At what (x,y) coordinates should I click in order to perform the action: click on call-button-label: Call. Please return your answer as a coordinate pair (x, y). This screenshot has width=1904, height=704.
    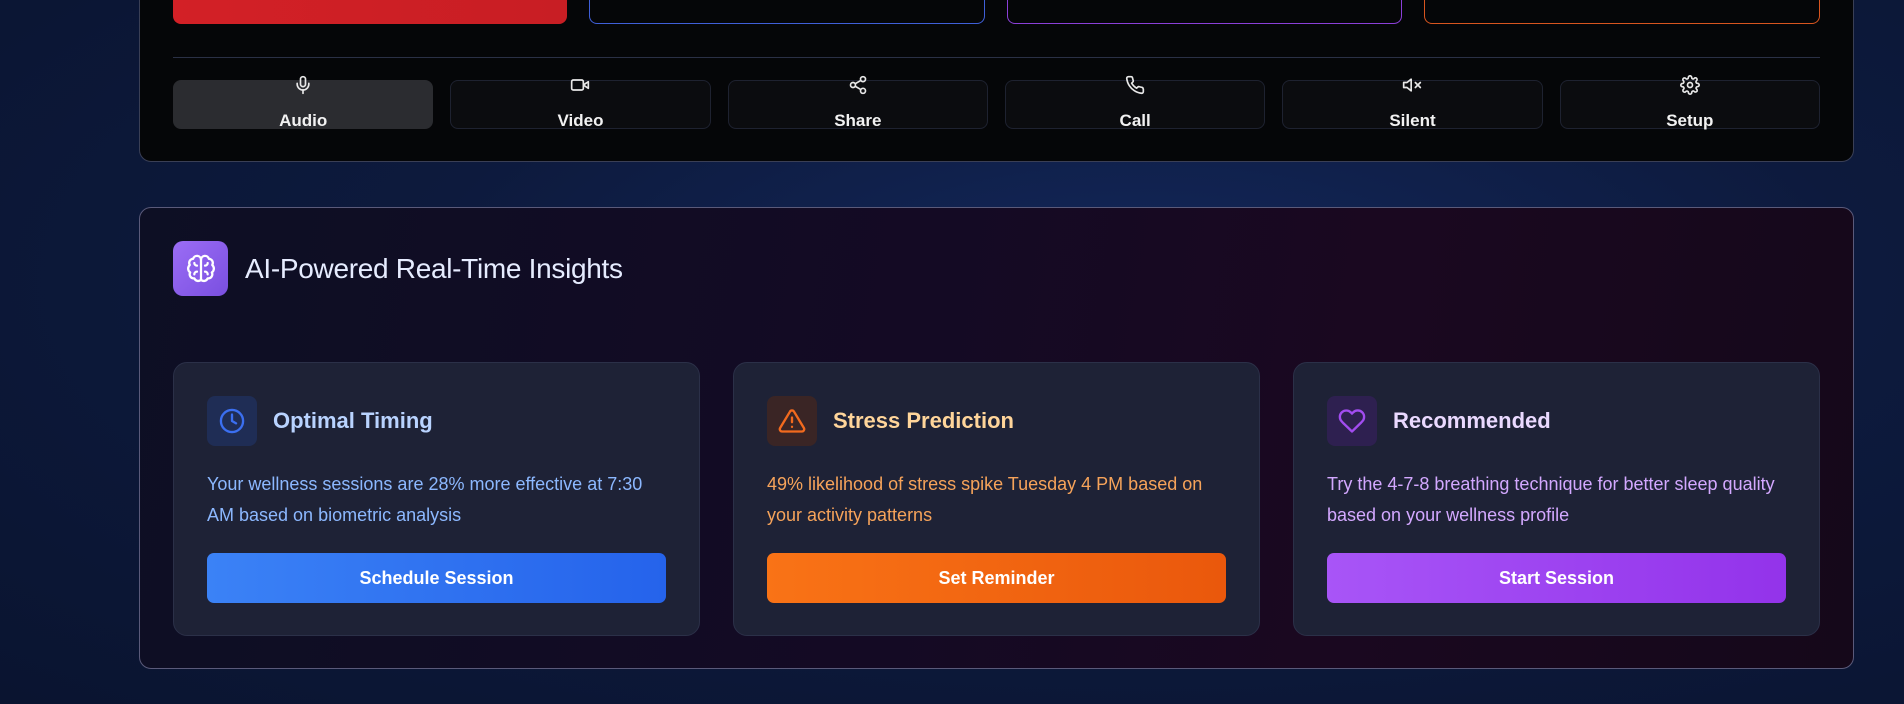
    Looking at the image, I should click on (1135, 120).